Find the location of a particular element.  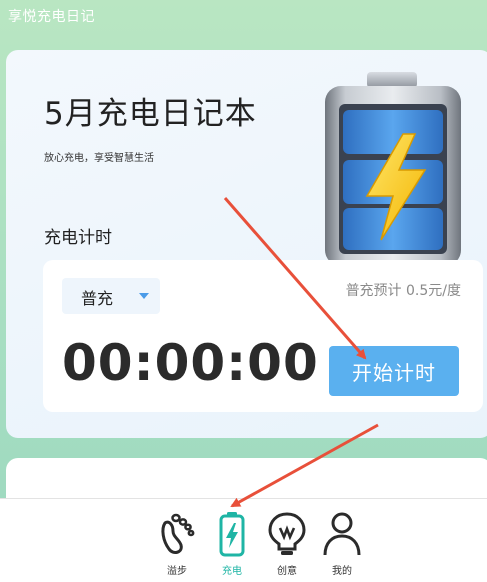

battery-charging-icon is located at coordinates (232, 534).